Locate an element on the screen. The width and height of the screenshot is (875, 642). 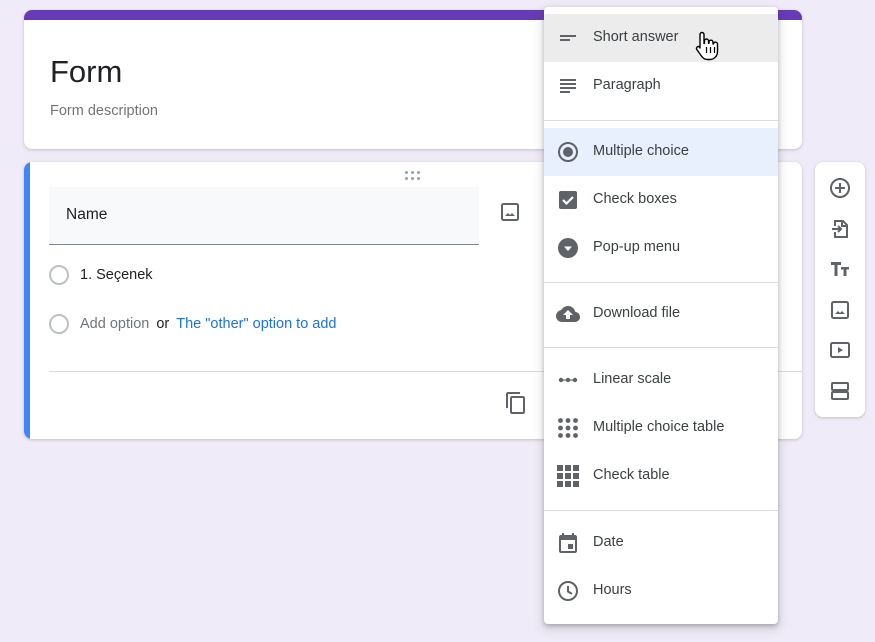
menu-item-multiple-choice-table: Multiple choice table is located at coordinates (661, 428).